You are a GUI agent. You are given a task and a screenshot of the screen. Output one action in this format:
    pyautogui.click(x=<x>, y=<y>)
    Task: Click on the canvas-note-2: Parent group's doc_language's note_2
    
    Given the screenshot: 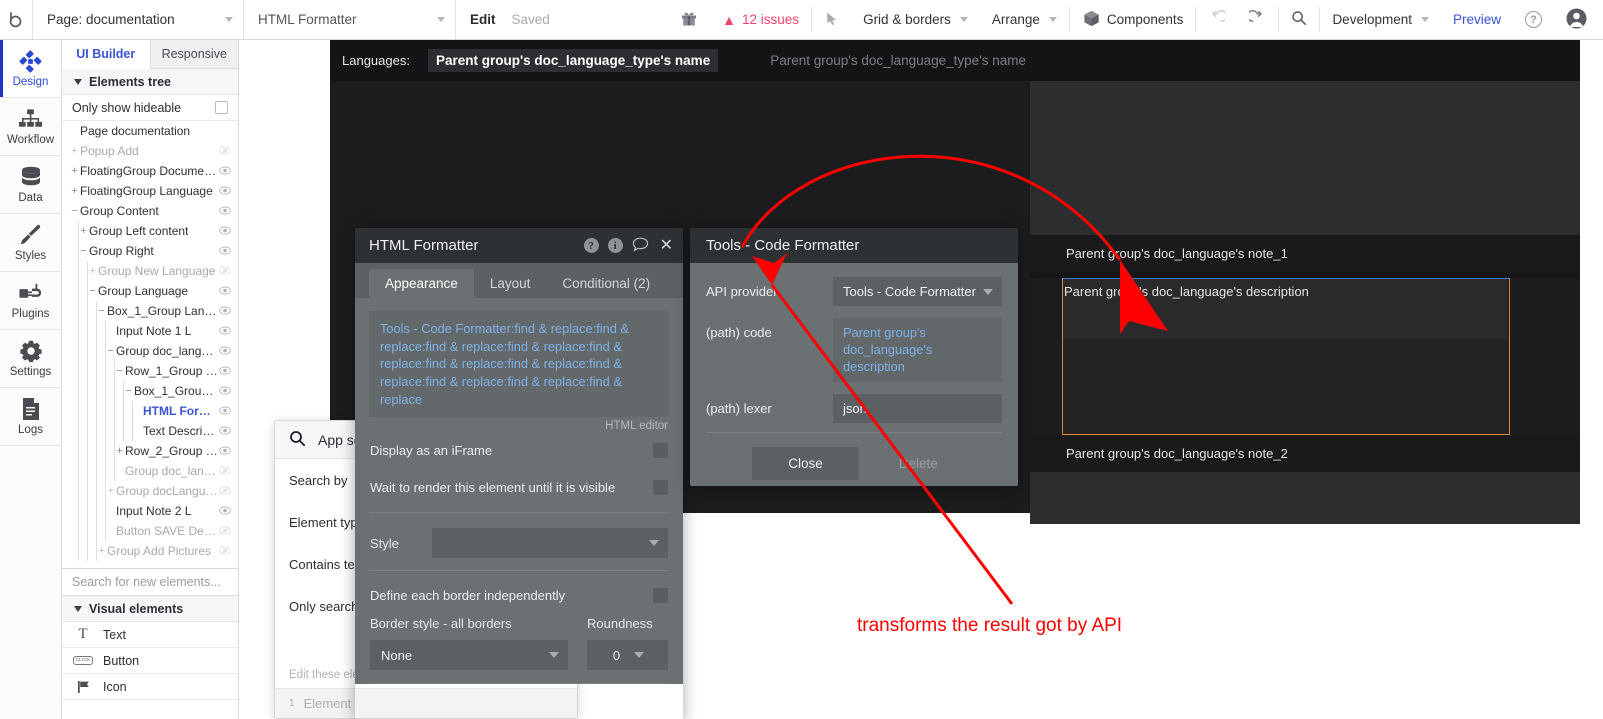 What is the action you would take?
    pyautogui.click(x=1305, y=453)
    